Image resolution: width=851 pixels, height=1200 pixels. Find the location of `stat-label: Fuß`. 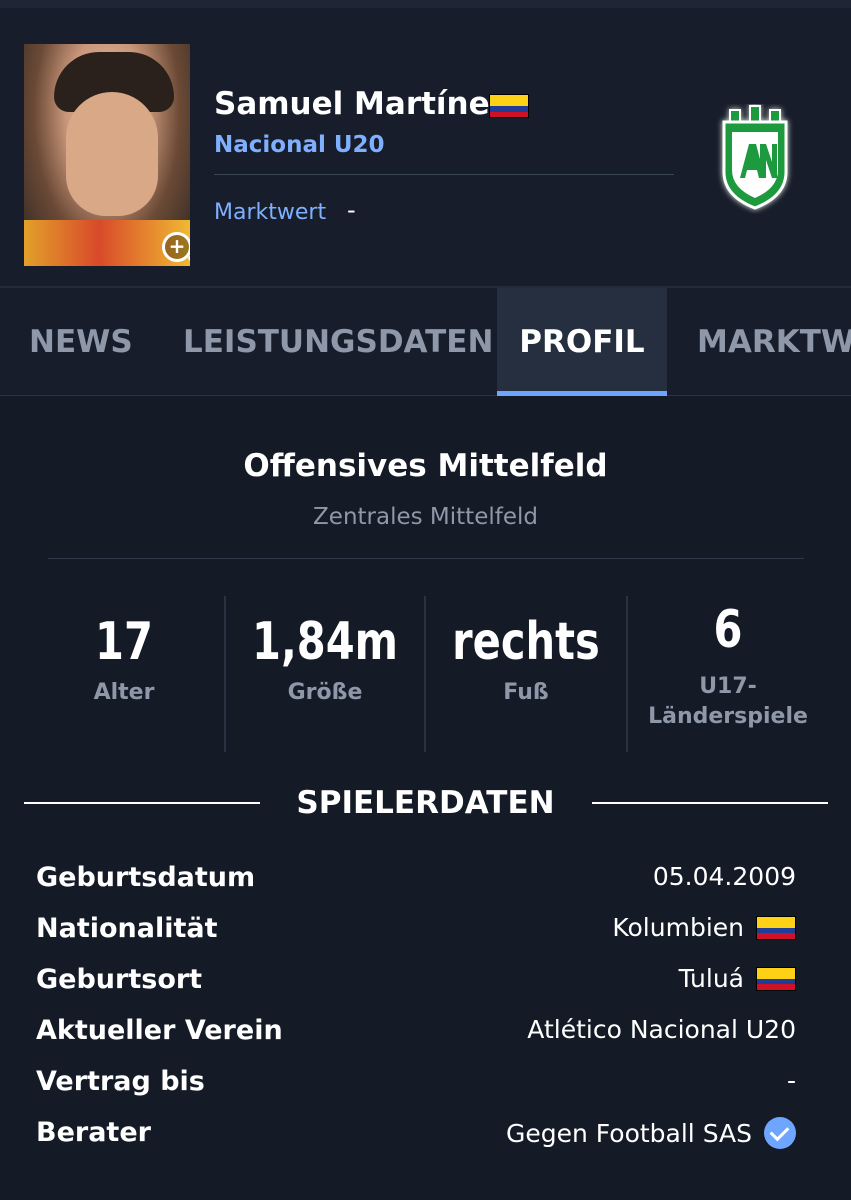

stat-label: Fuß is located at coordinates (526, 692).